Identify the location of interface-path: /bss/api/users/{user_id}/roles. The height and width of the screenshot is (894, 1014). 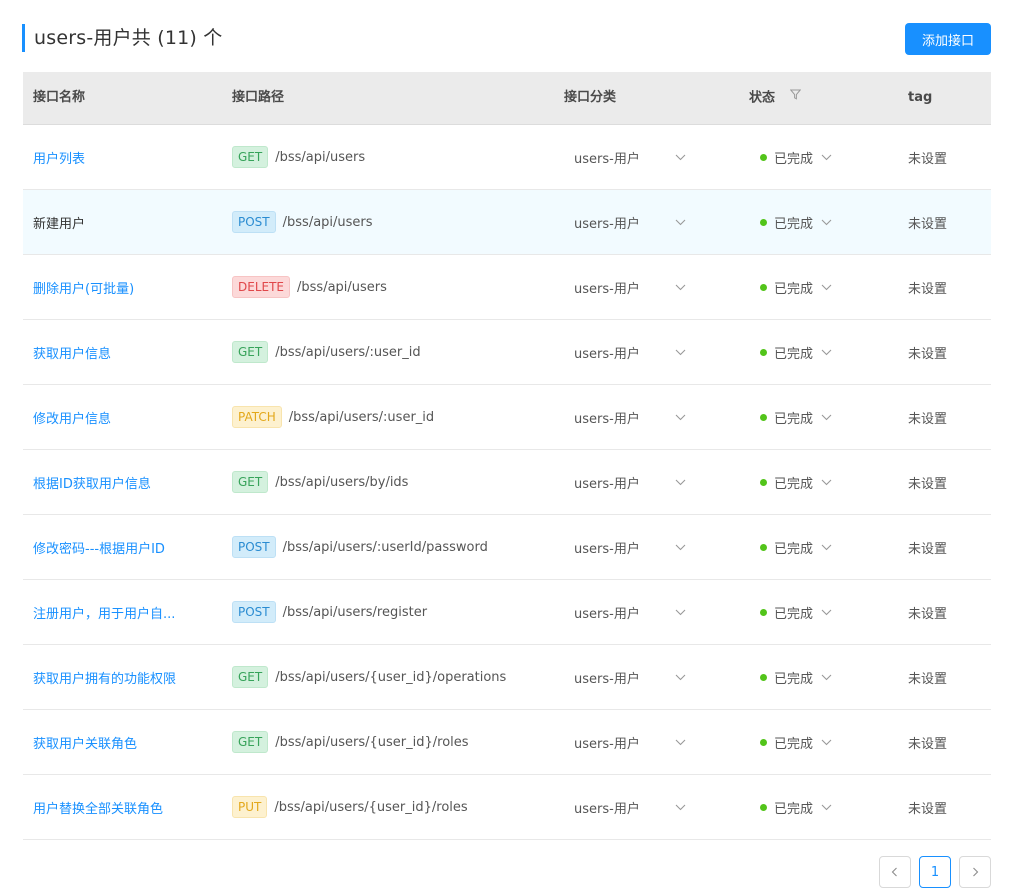
(371, 807).